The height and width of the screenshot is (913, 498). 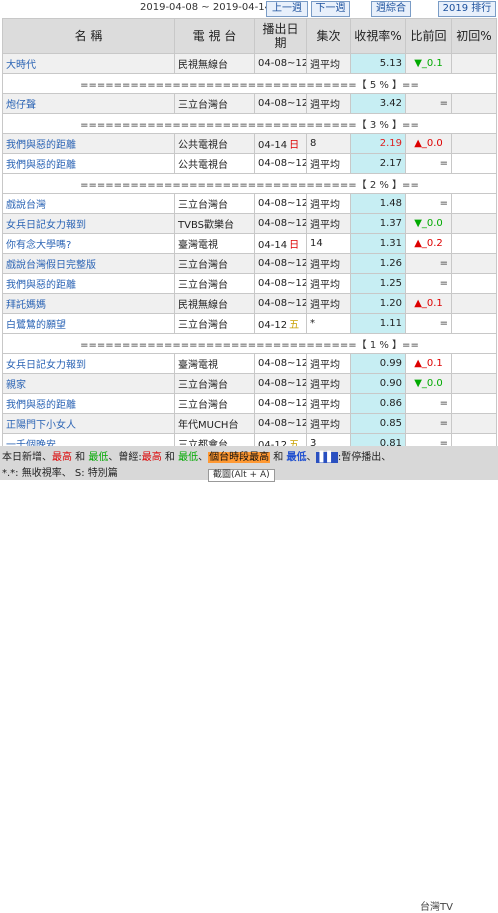 I want to click on arrow-up-icon: ▲_0.1, so click(x=428, y=303).